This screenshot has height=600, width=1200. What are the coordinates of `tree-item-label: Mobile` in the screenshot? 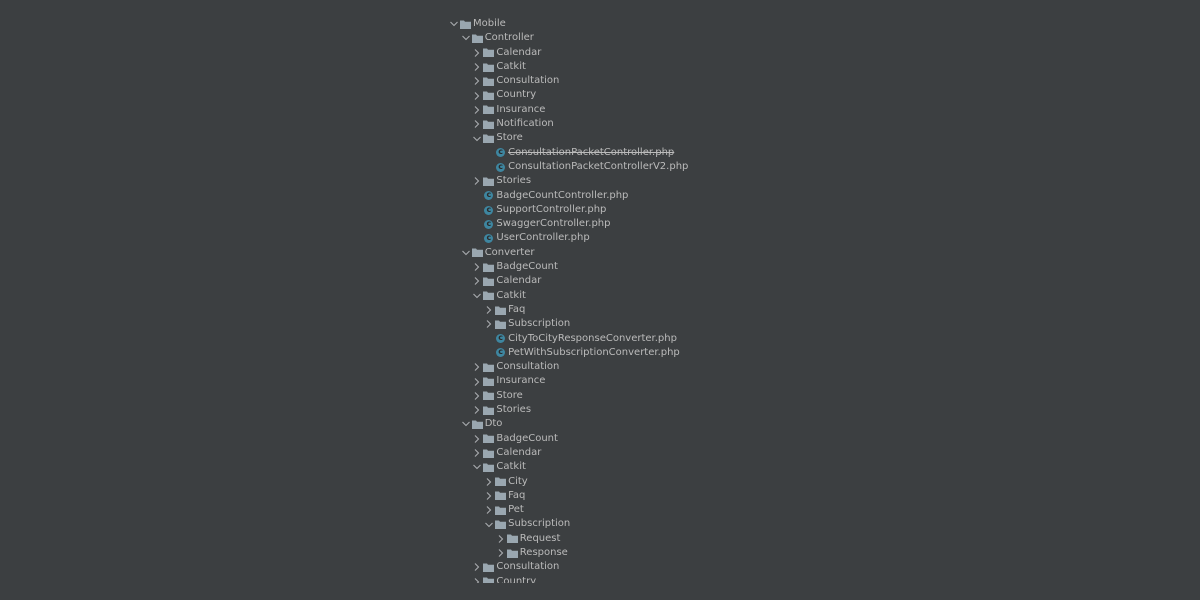 It's located at (489, 23).